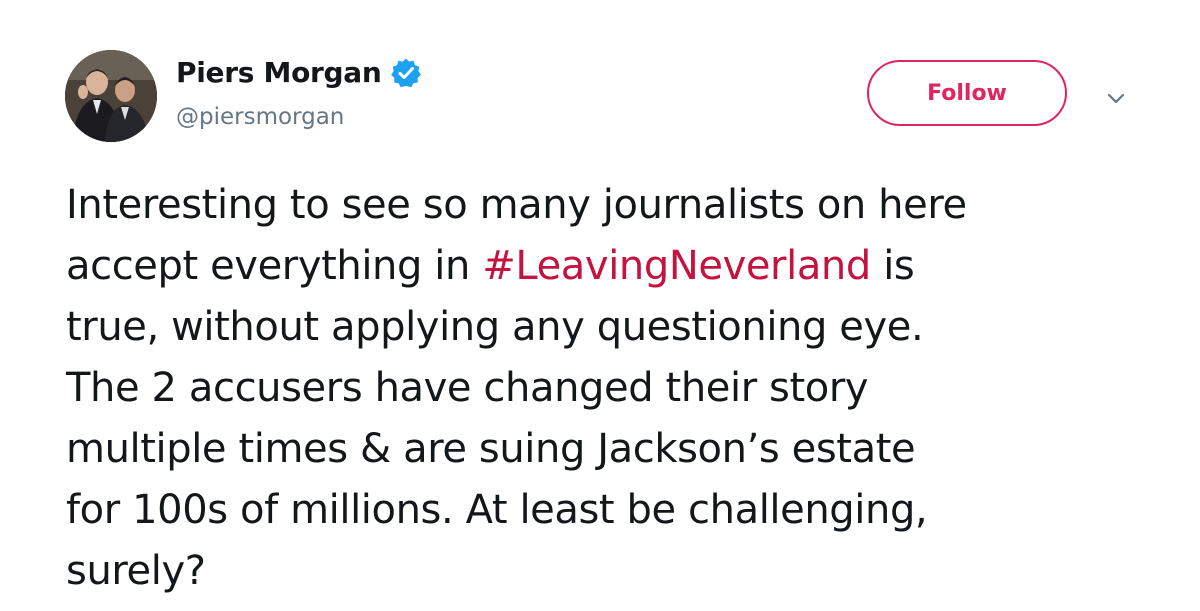 This screenshot has width=1200, height=611. Describe the element at coordinates (274, 266) in the screenshot. I see `tweet-text-segment: accept everything in` at that location.